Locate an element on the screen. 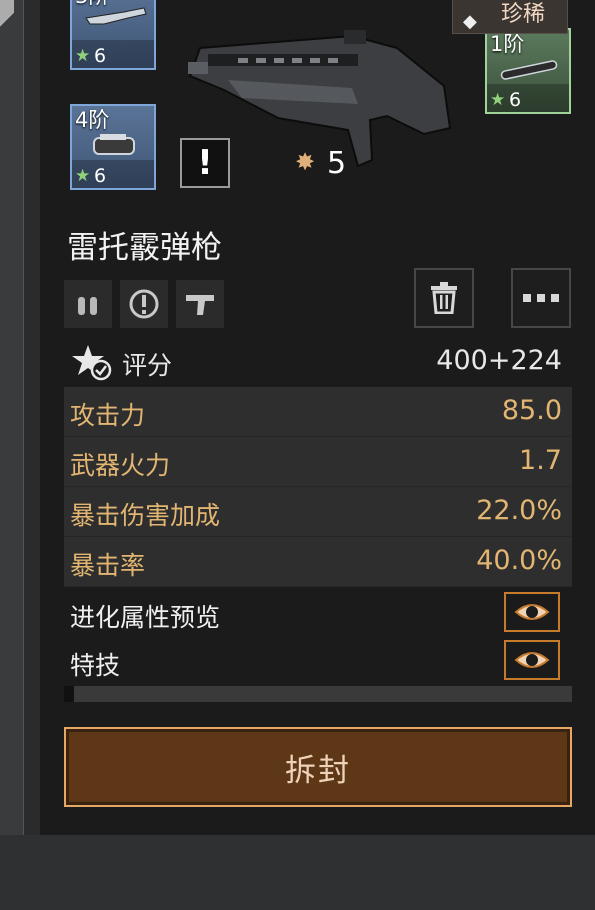  stat-label: 攻击力 is located at coordinates (108, 415).